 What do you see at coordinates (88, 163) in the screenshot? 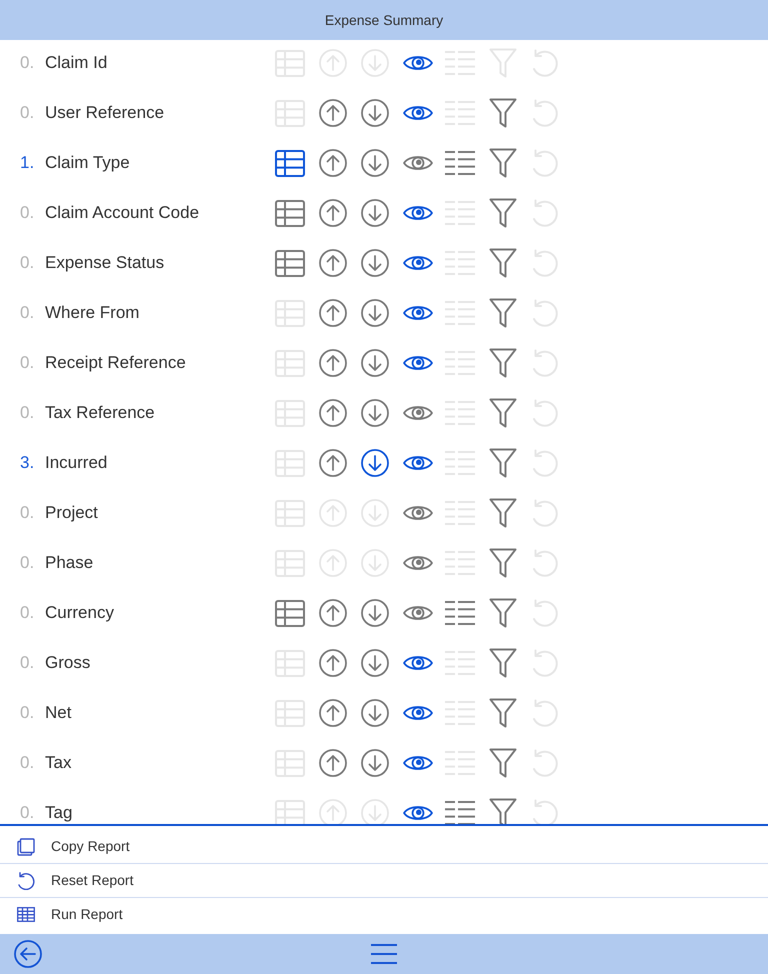
I see `field-label: Claim Type` at bounding box center [88, 163].